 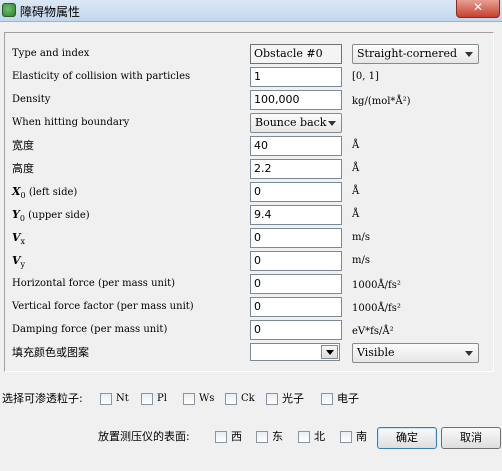 I want to click on type-index-label: Type and index, so click(x=51, y=53).